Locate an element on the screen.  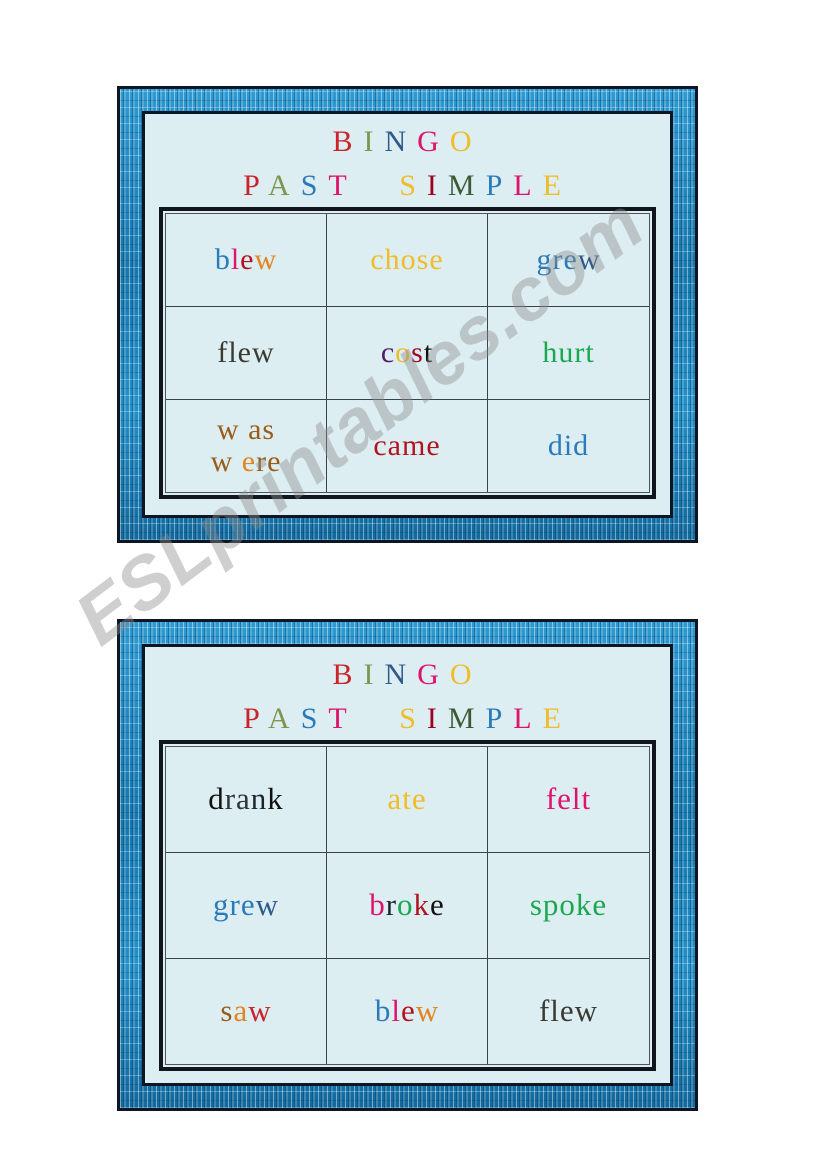
bingo-cell-line: drank is located at coordinates (246, 799).